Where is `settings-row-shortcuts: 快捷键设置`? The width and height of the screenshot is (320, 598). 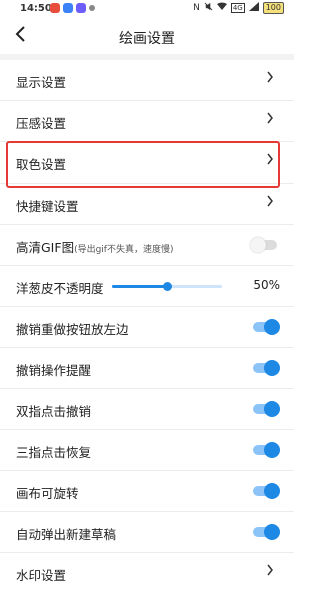
settings-row-shortcuts: 快捷键设置 is located at coordinates (147, 204).